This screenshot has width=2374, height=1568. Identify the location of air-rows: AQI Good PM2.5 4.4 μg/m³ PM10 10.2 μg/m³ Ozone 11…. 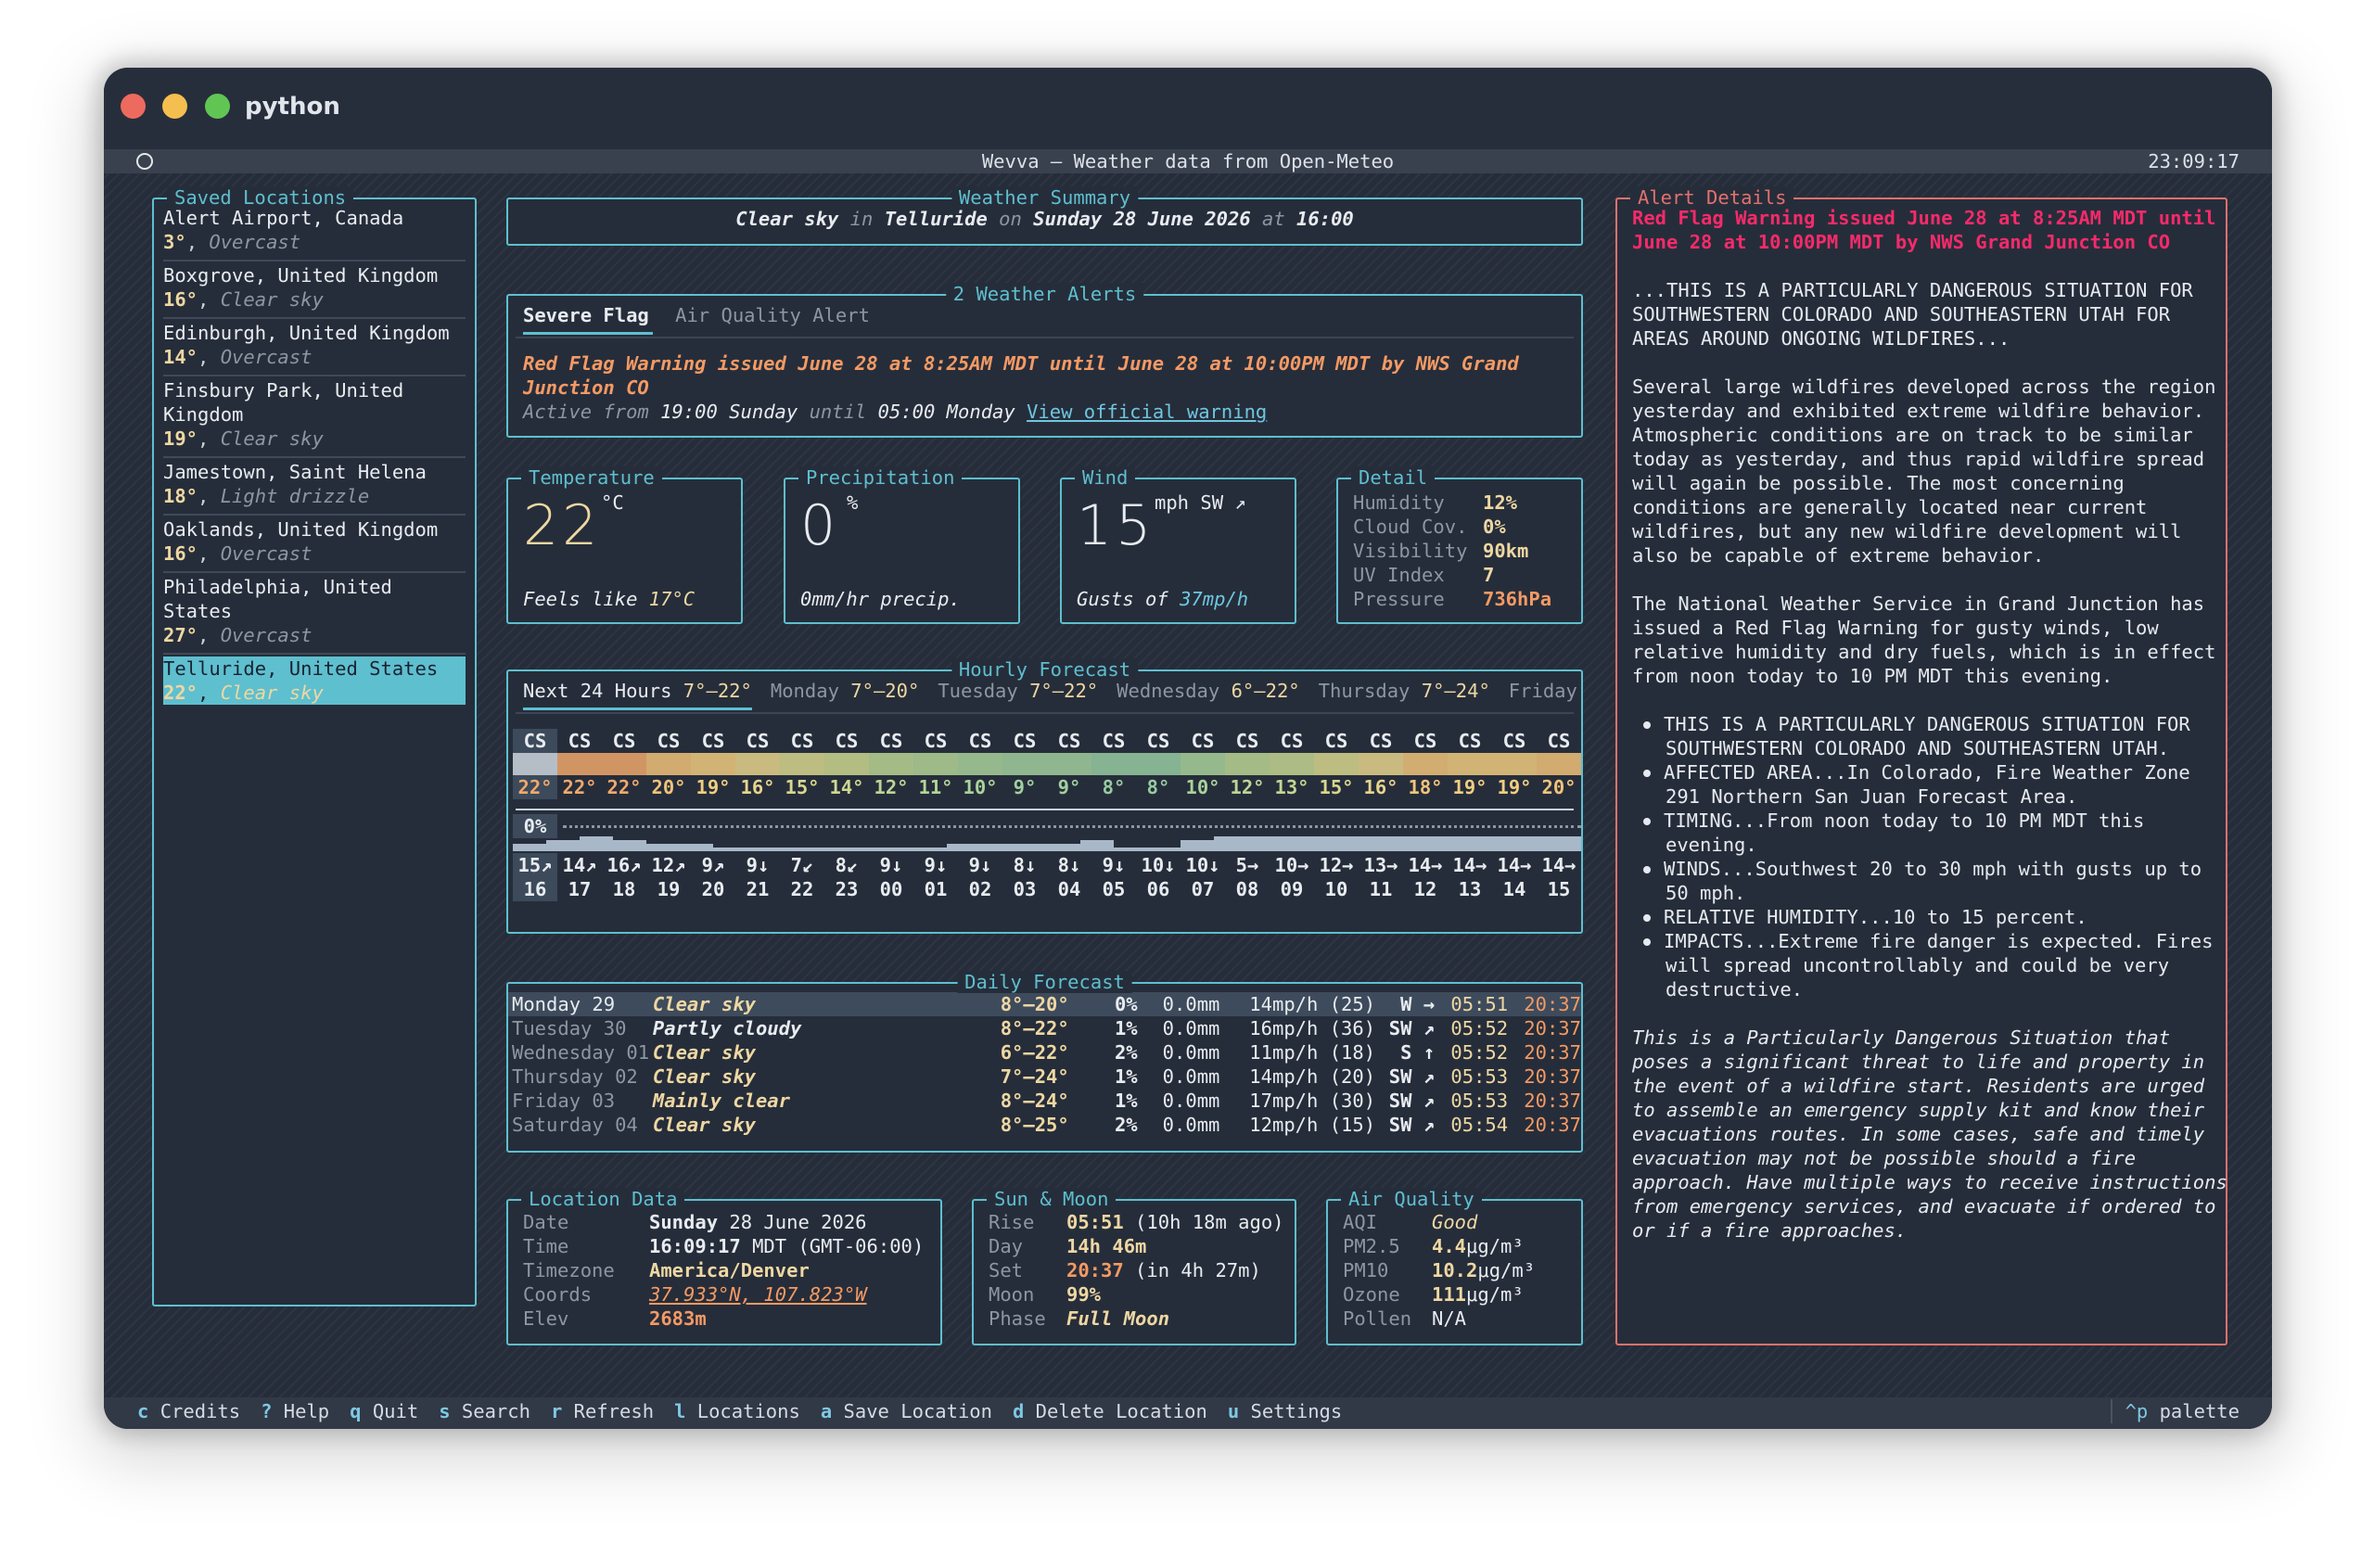
(1454, 1266).